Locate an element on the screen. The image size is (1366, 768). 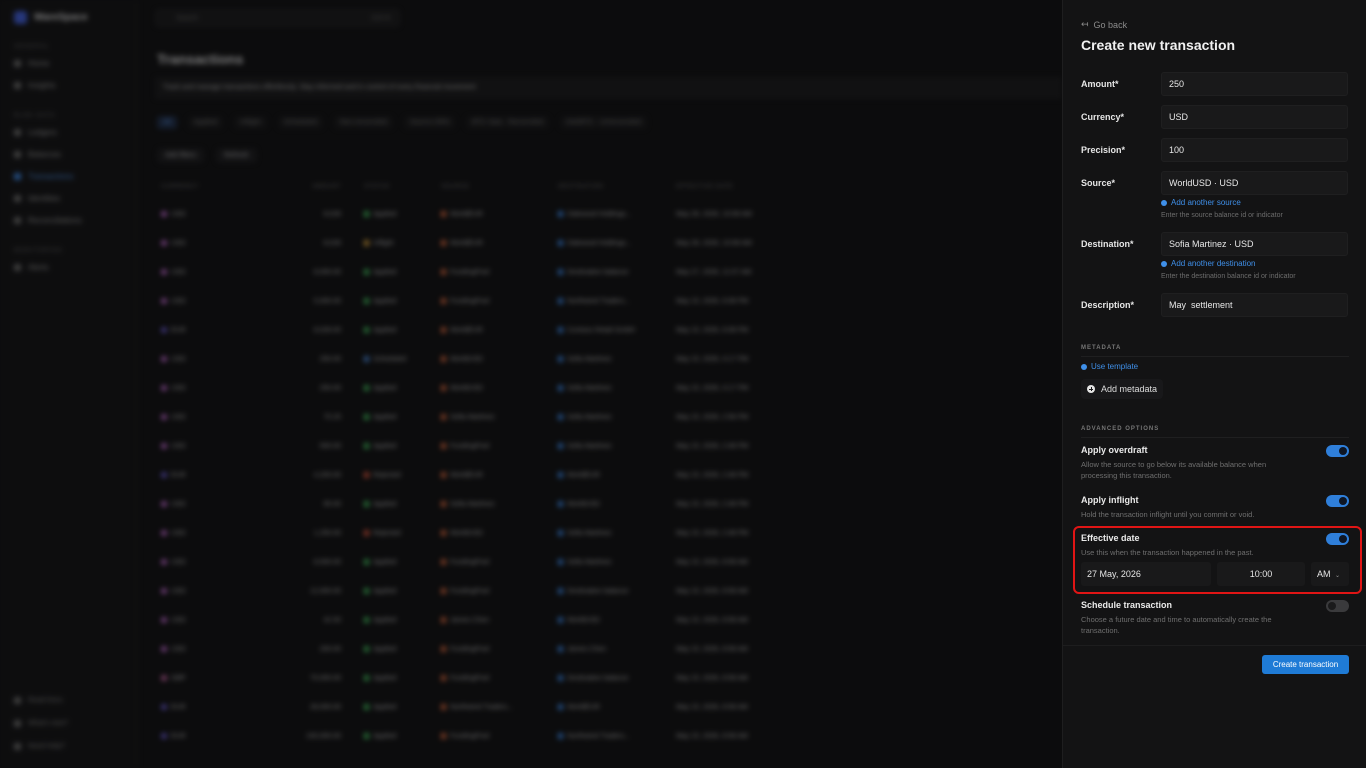
cell-date: May 28, 2026, 10:08 AM is located at coordinates (714, 243).